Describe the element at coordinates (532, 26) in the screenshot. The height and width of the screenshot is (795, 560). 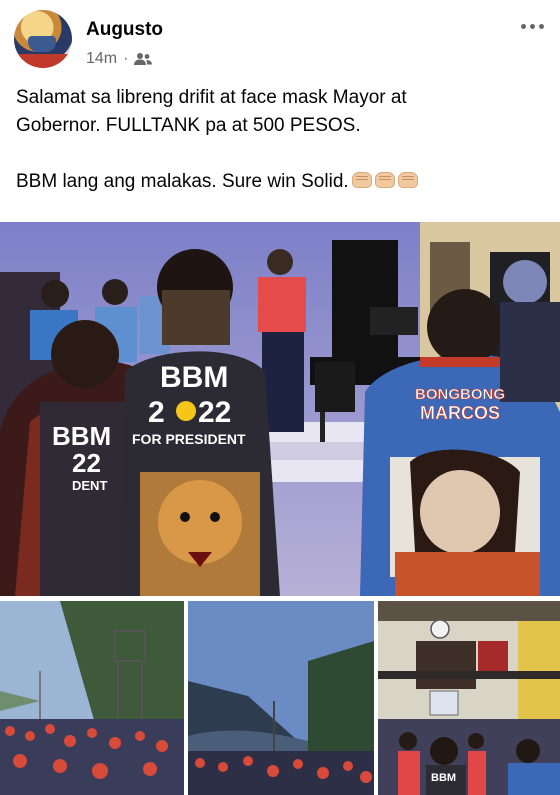
I see `more-options-icon` at that location.